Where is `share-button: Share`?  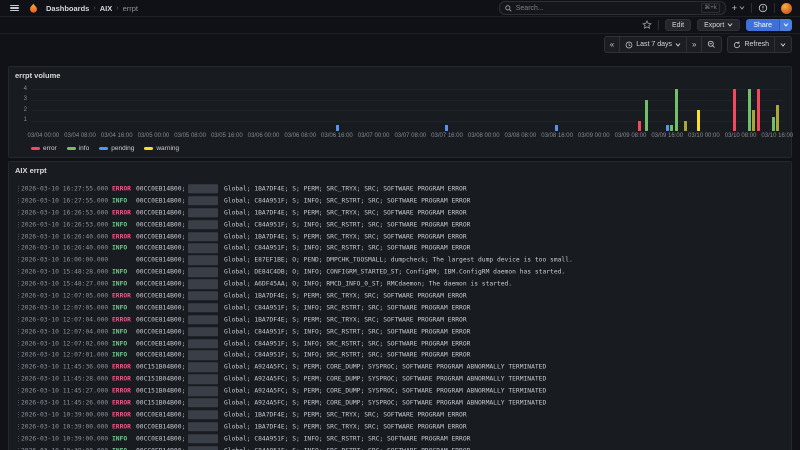
share-button: Share is located at coordinates (762, 25).